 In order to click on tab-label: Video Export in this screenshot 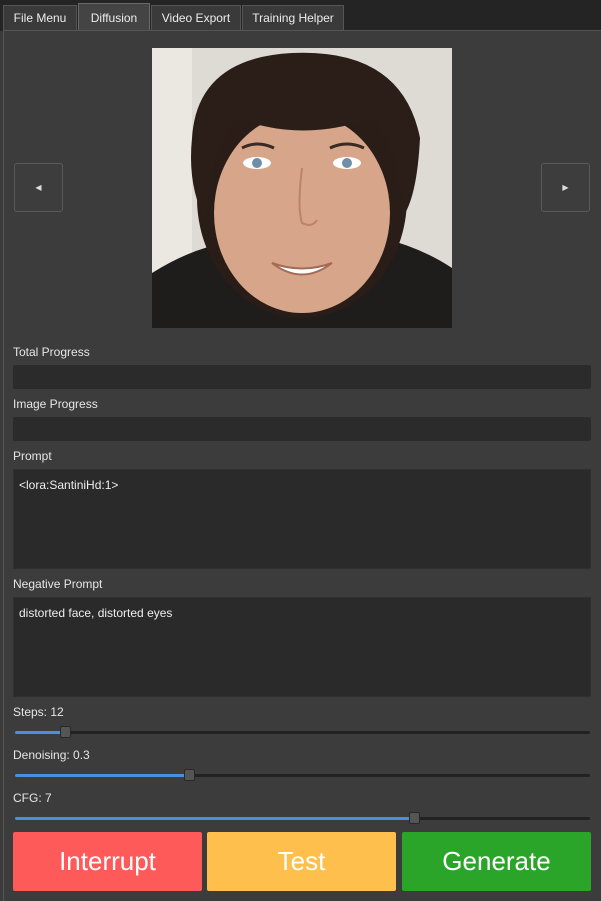, I will do `click(196, 18)`.